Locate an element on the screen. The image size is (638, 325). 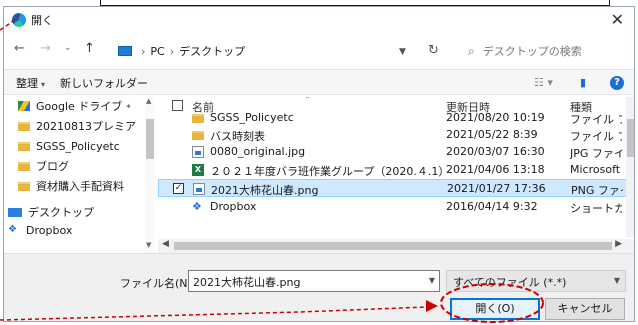
excel-file-icon: X is located at coordinates (198, 170).